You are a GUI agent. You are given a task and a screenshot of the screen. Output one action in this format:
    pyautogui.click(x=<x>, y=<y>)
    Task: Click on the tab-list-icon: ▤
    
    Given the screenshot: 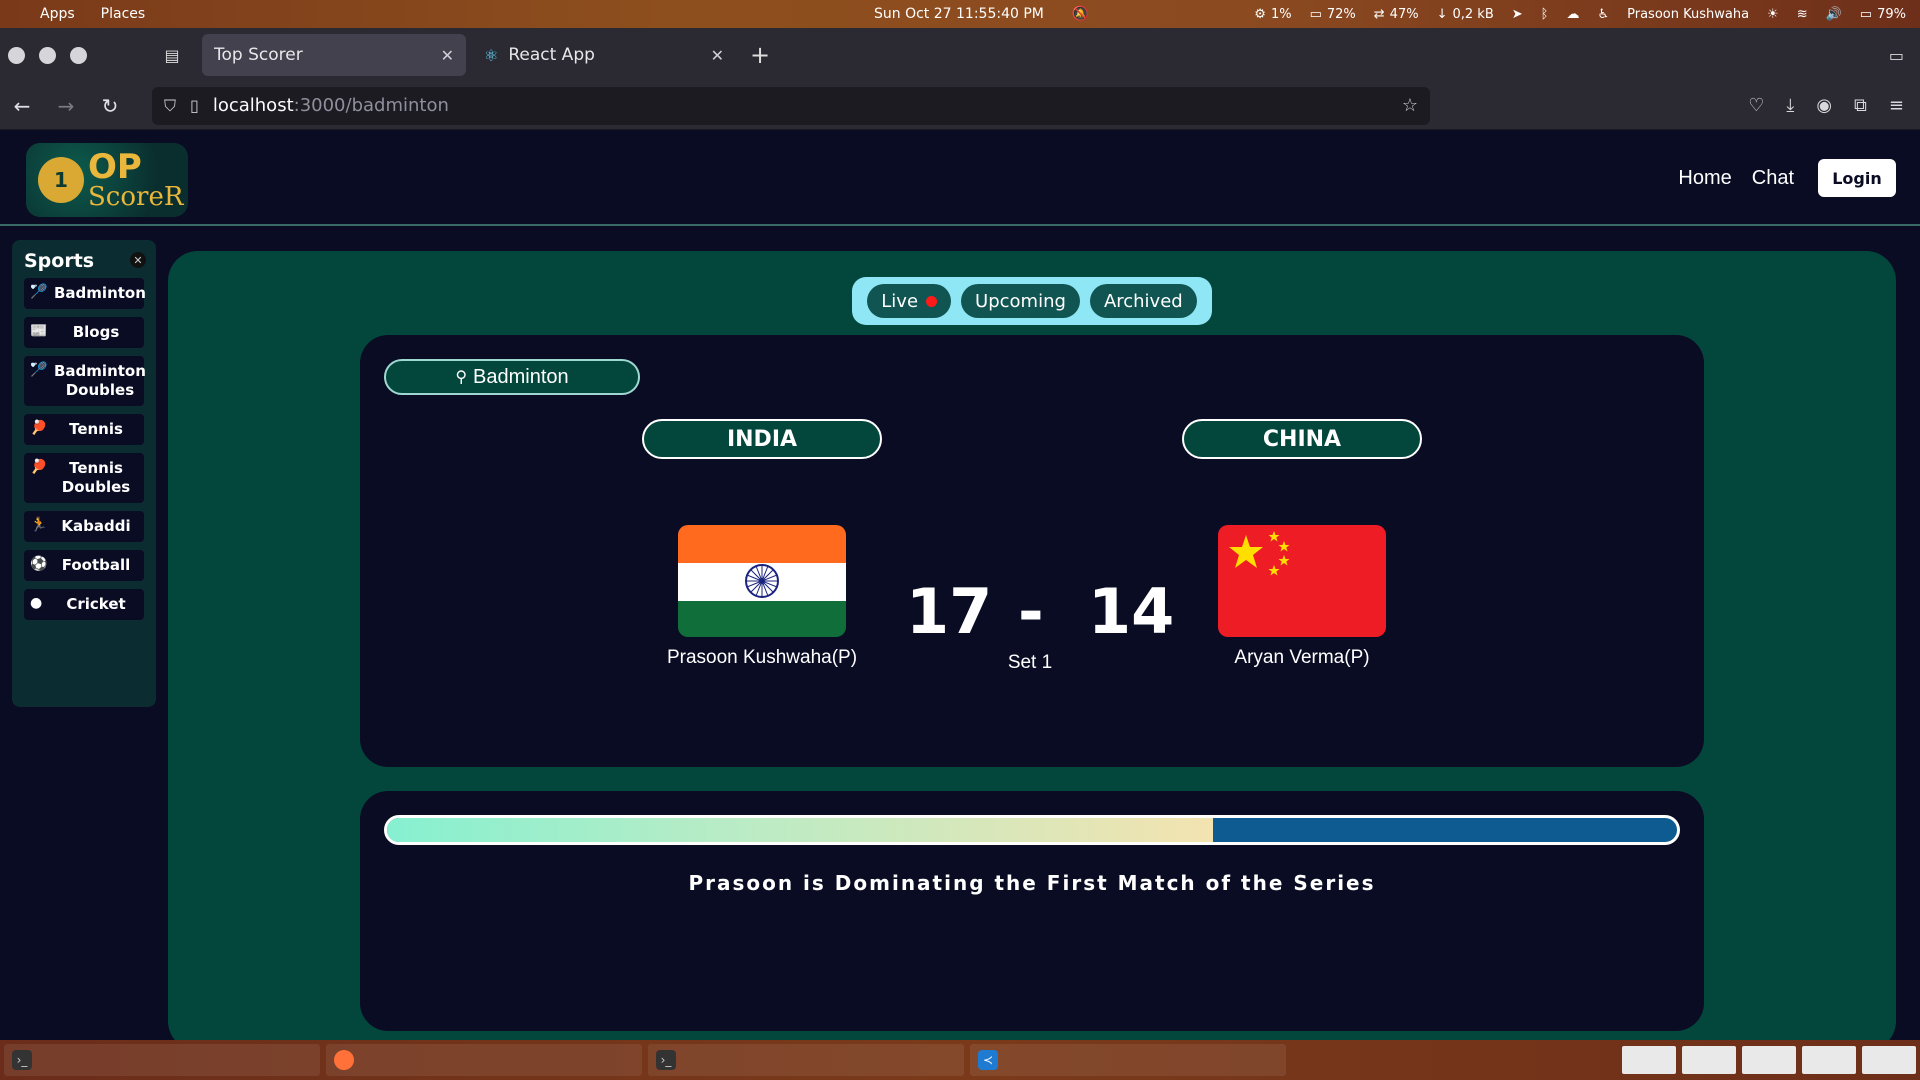 What is the action you would take?
    pyautogui.click(x=172, y=55)
    